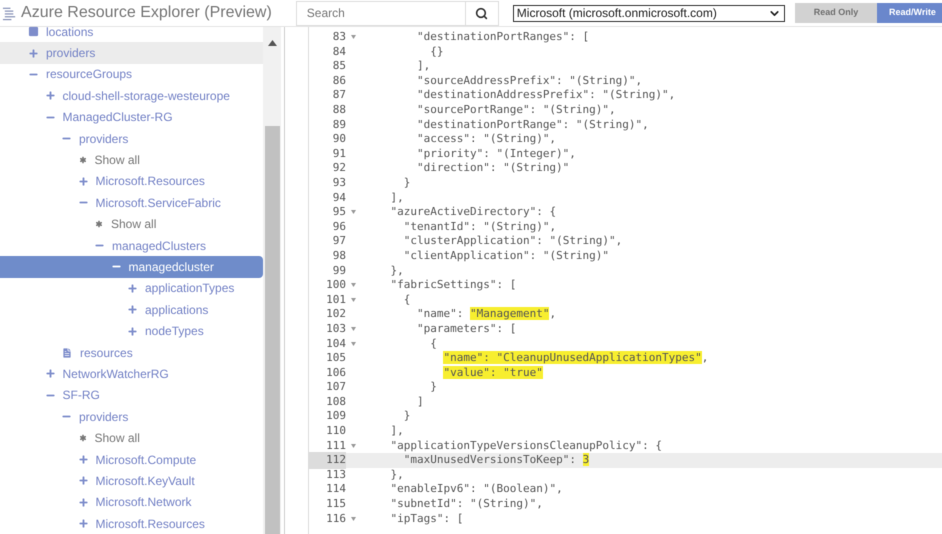 This screenshot has height=534, width=942. What do you see at coordinates (492, 372) in the screenshot?
I see `code-text: "value": "true"` at bounding box center [492, 372].